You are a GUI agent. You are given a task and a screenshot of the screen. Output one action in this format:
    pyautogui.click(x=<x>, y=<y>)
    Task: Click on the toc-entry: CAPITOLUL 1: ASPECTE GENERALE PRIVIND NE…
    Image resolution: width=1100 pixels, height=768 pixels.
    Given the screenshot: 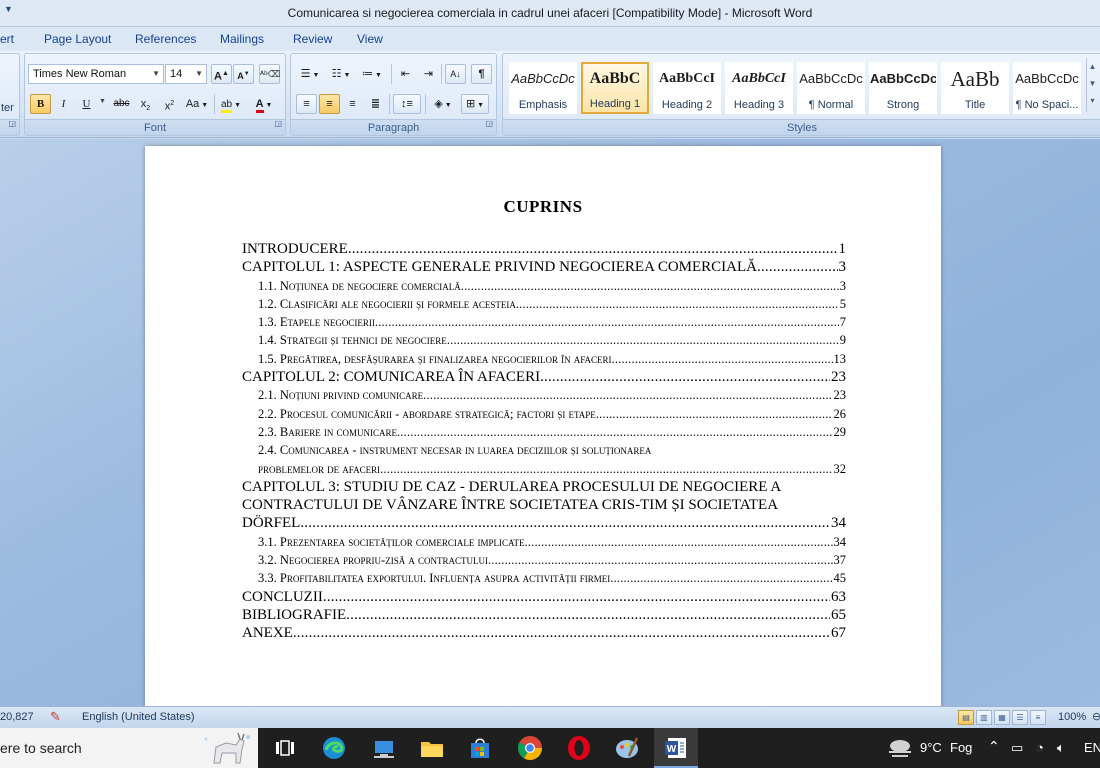 What is the action you would take?
    pyautogui.click(x=544, y=267)
    